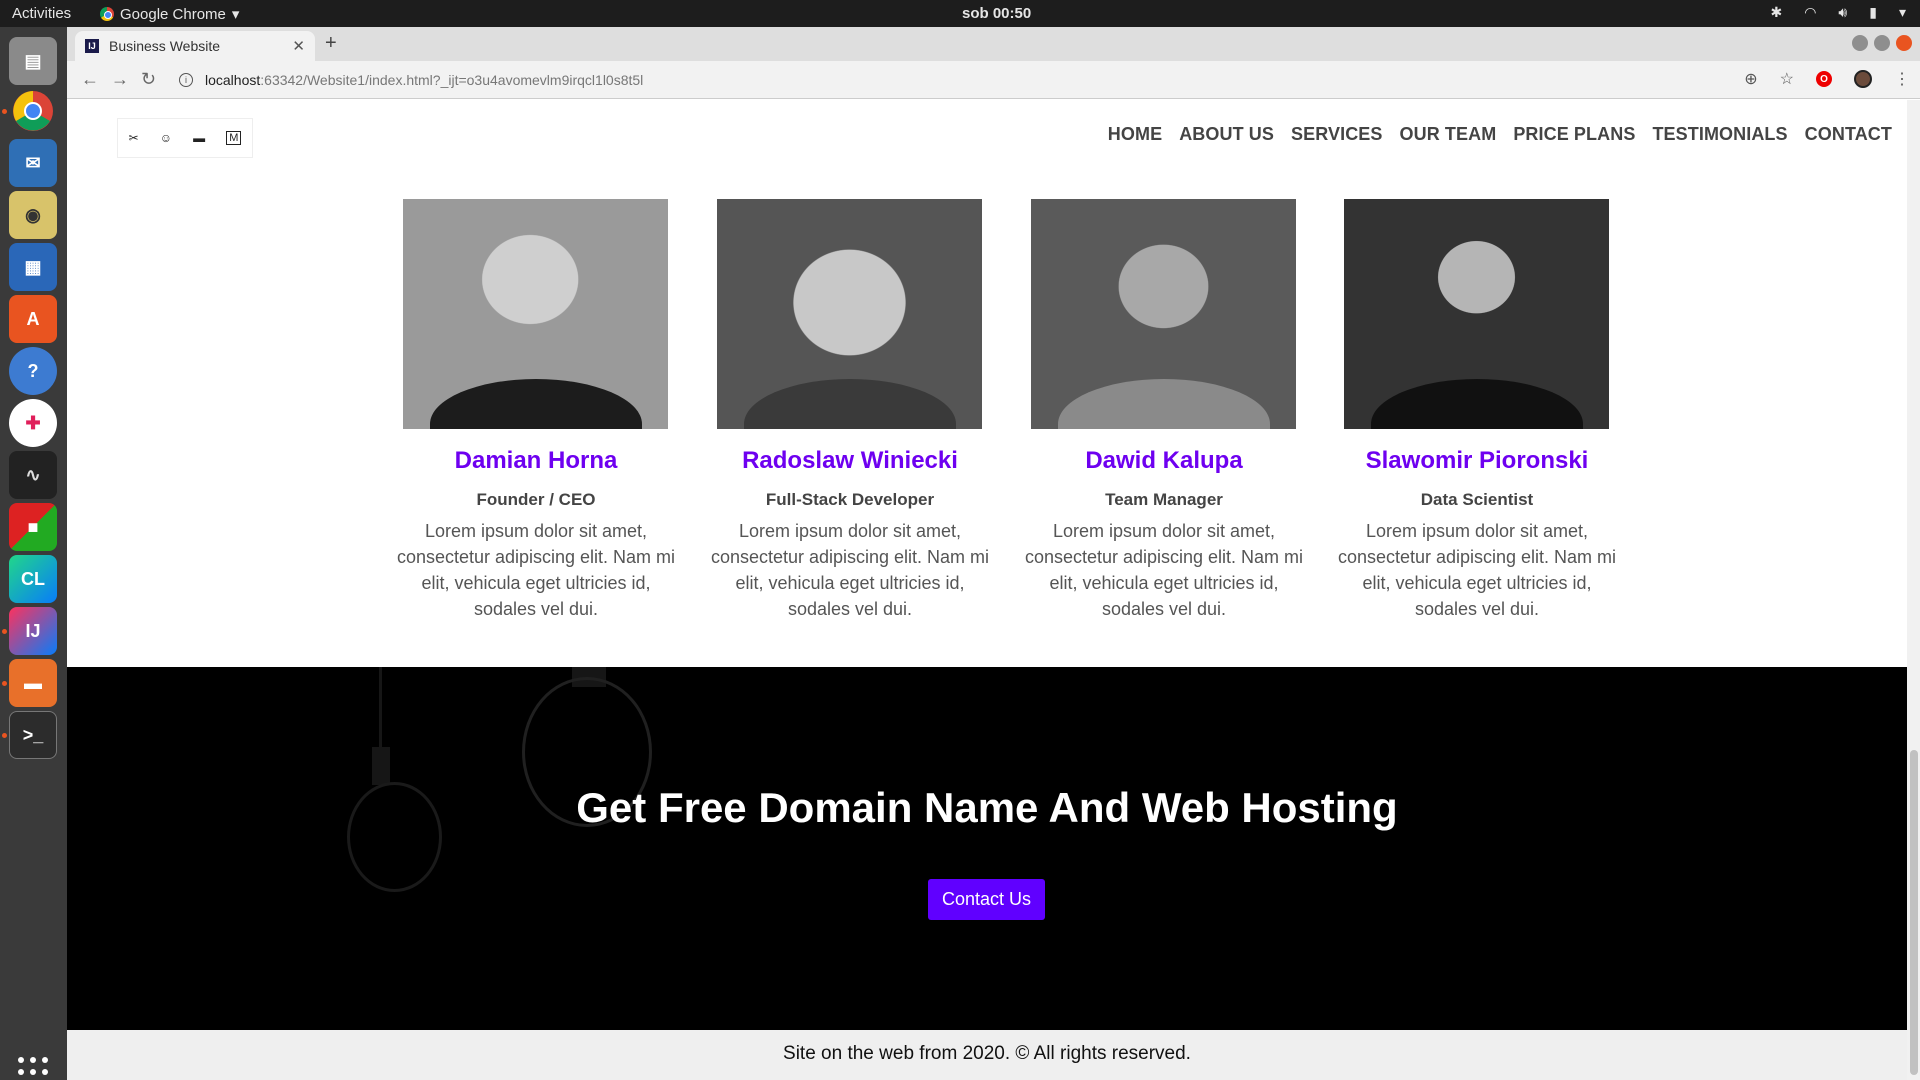 The image size is (1920, 1080). Describe the element at coordinates (1860, 43) in the screenshot. I see `minimize-button` at that location.